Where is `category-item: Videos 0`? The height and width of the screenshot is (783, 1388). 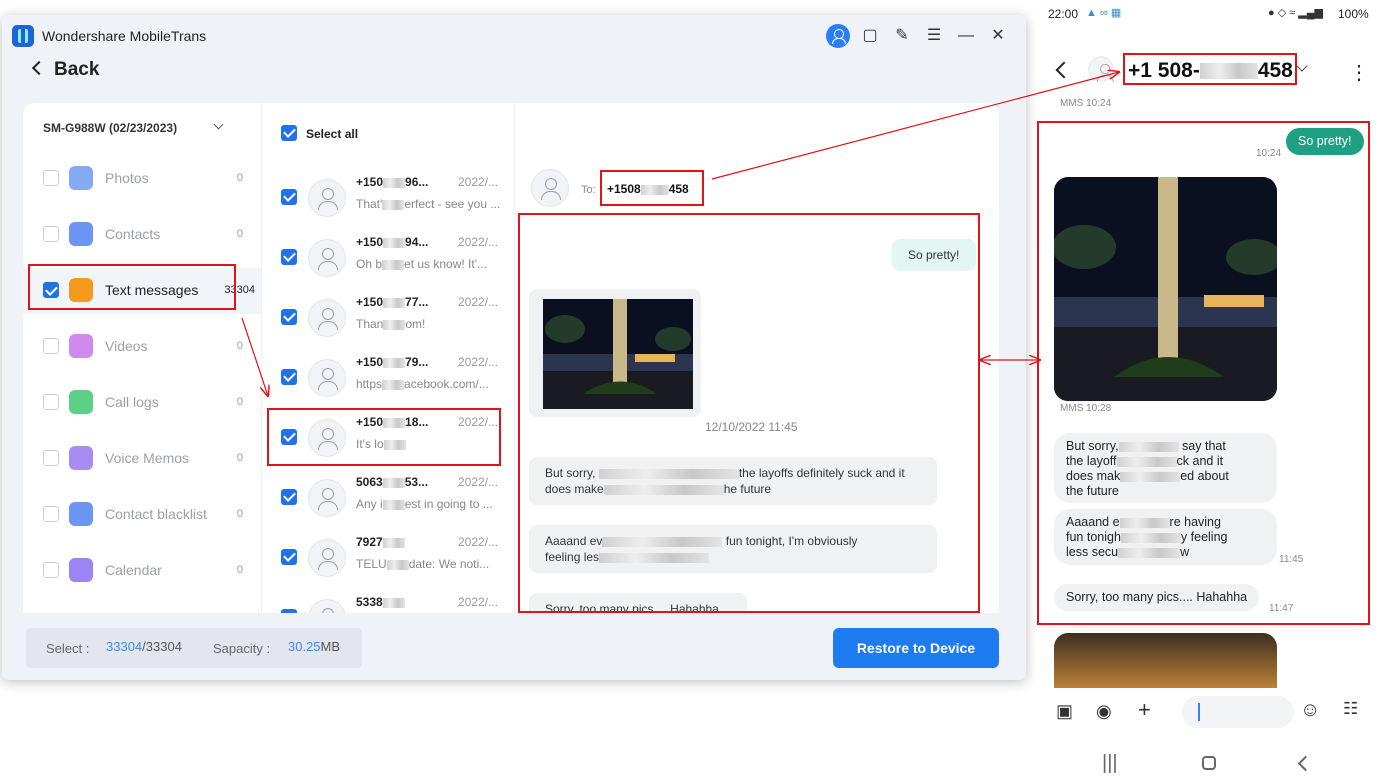
category-item: Videos 0 is located at coordinates (142, 347).